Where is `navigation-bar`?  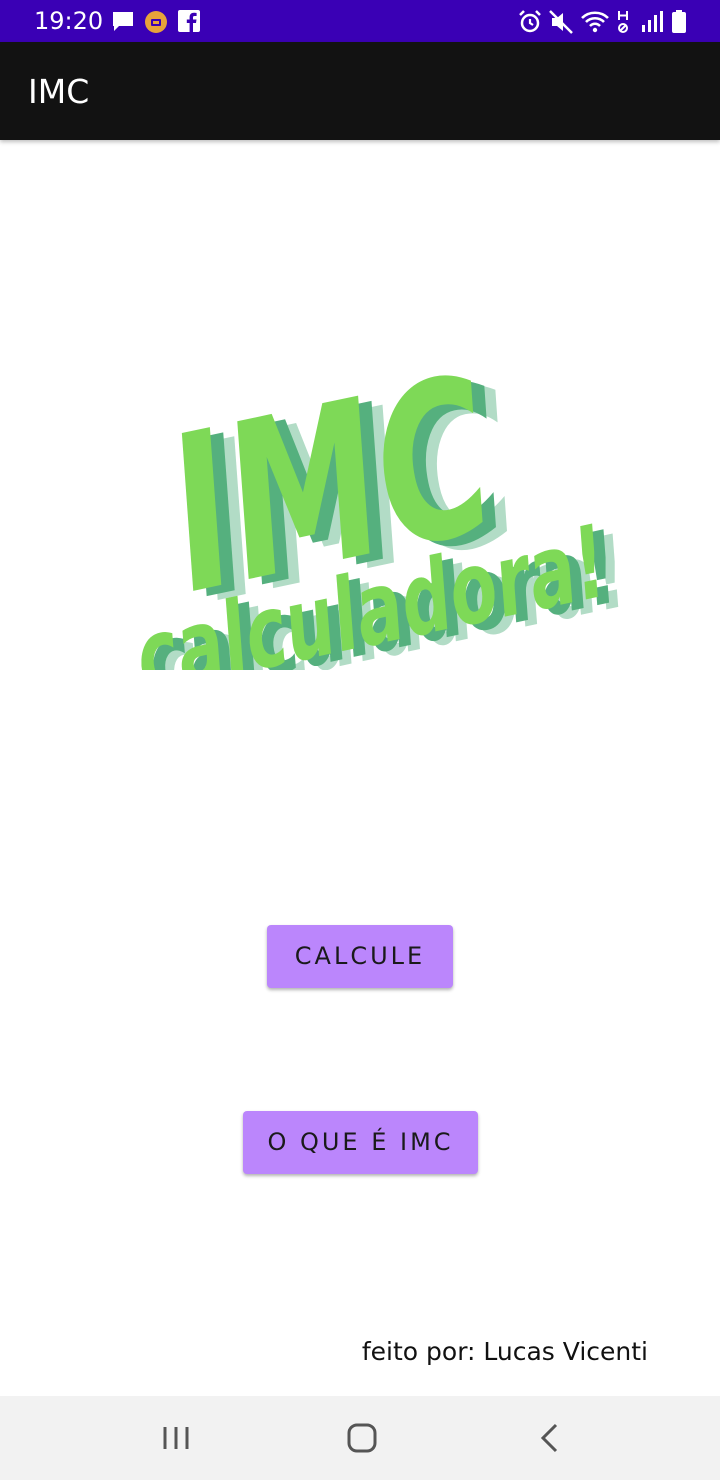
navigation-bar is located at coordinates (360, 1438).